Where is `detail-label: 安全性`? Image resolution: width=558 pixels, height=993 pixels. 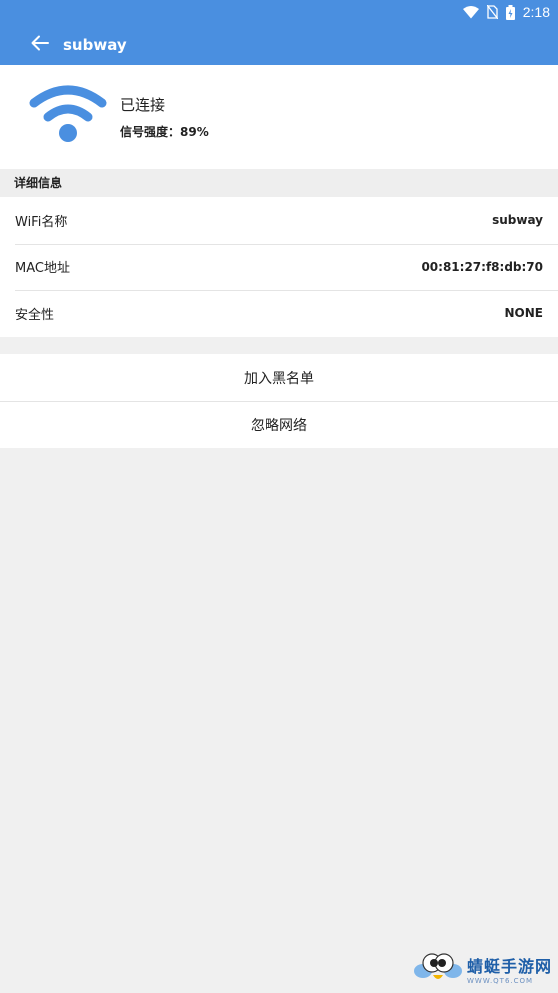
detail-label: 安全性 is located at coordinates (35, 315).